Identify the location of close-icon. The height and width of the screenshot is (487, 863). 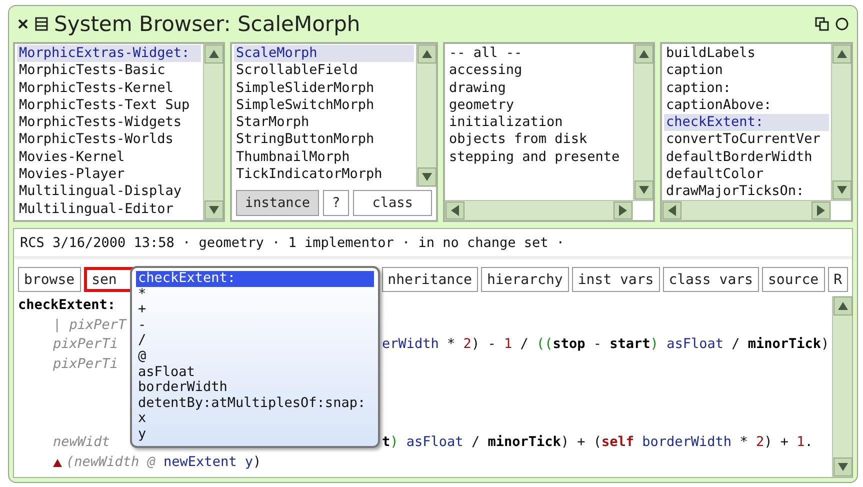
(23, 24).